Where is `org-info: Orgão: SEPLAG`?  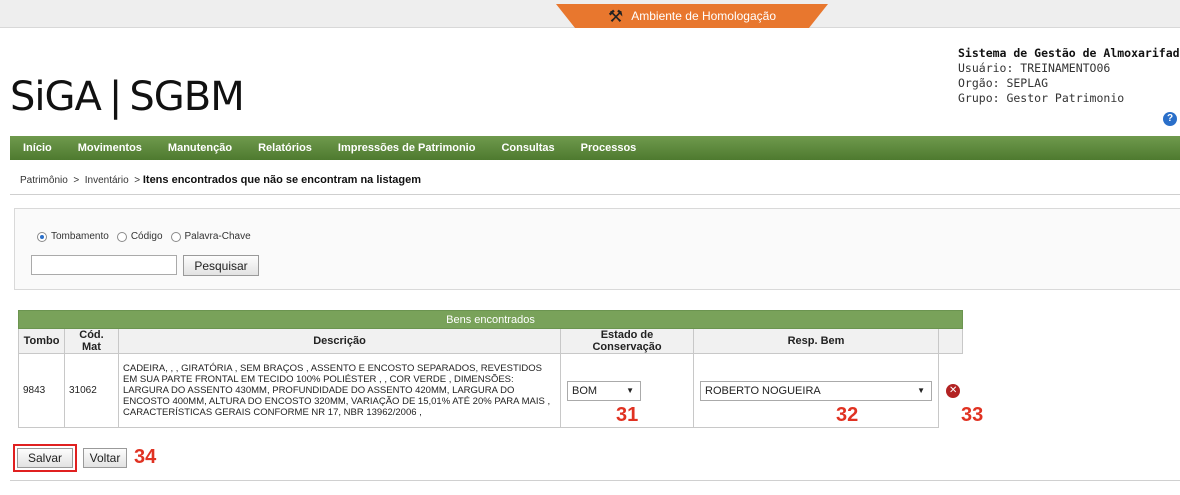
org-info: Orgão: SEPLAG is located at coordinates (1003, 83).